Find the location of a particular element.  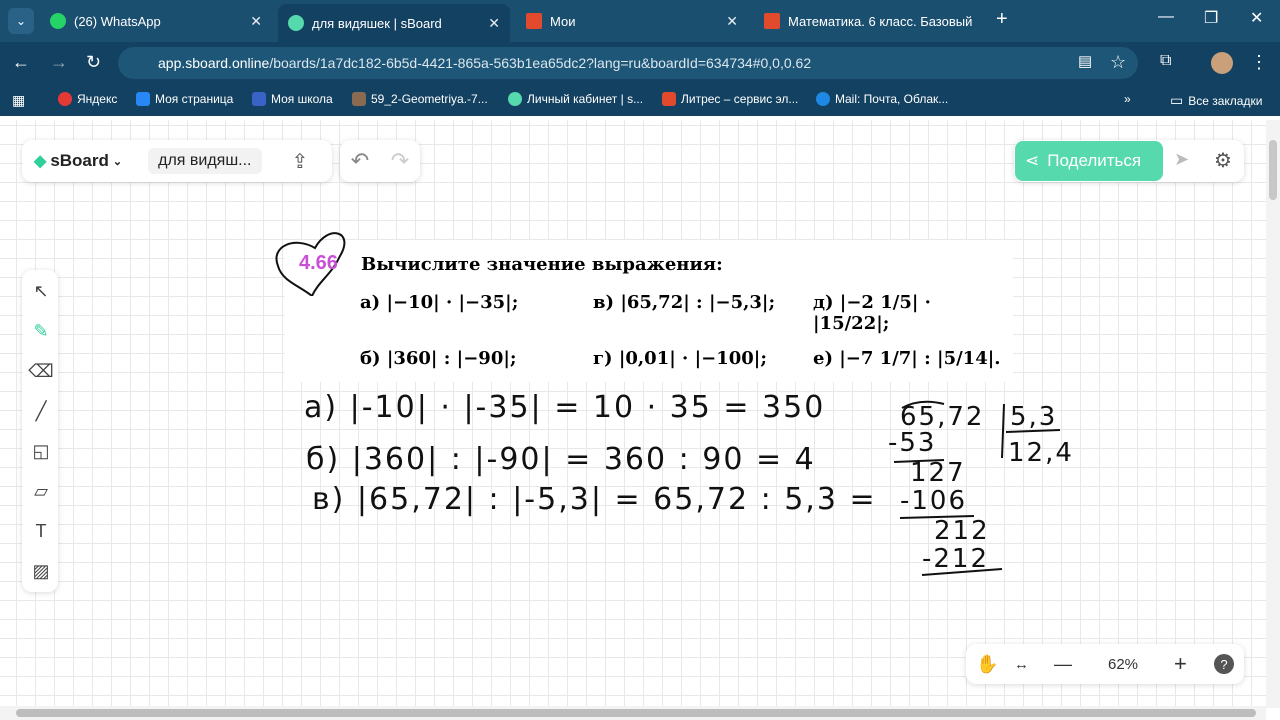

select-arrow-icon: ↖ is located at coordinates (41, 291).